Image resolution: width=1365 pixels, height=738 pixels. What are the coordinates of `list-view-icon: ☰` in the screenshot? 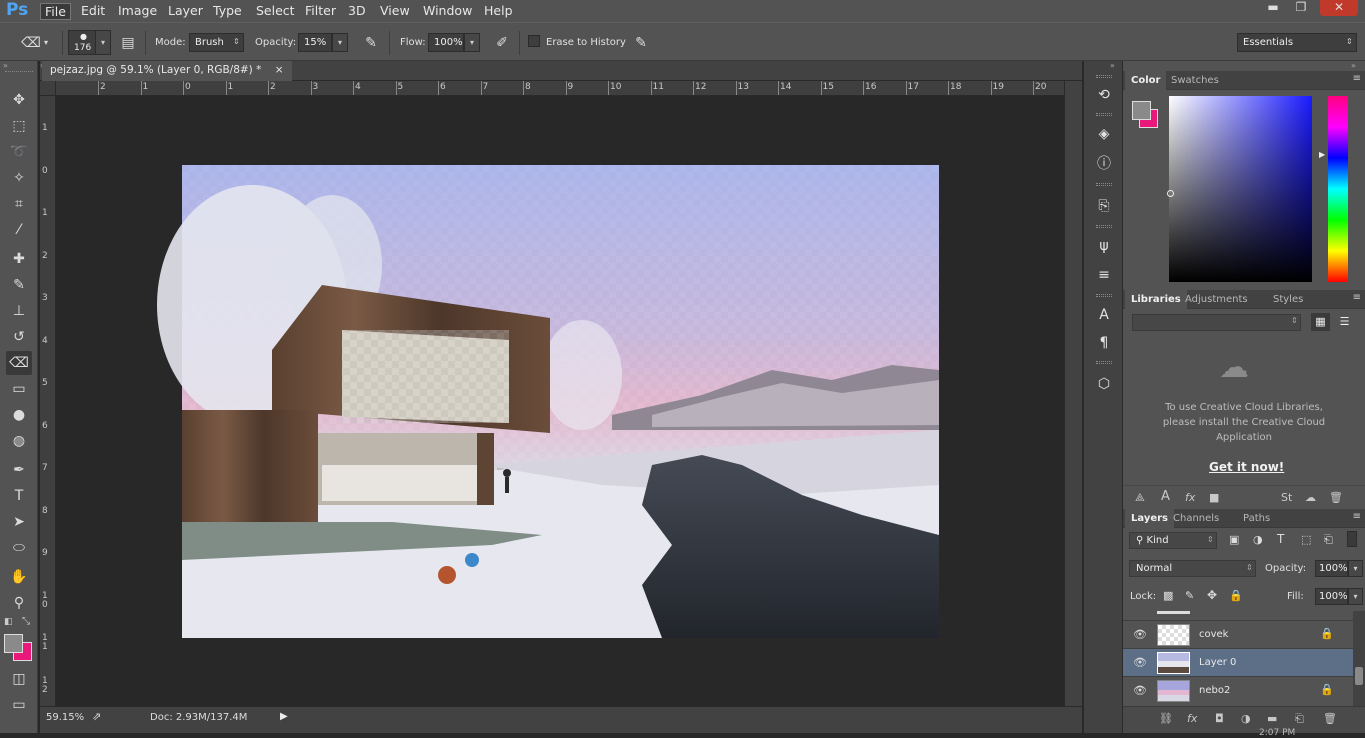 It's located at (1344, 322).